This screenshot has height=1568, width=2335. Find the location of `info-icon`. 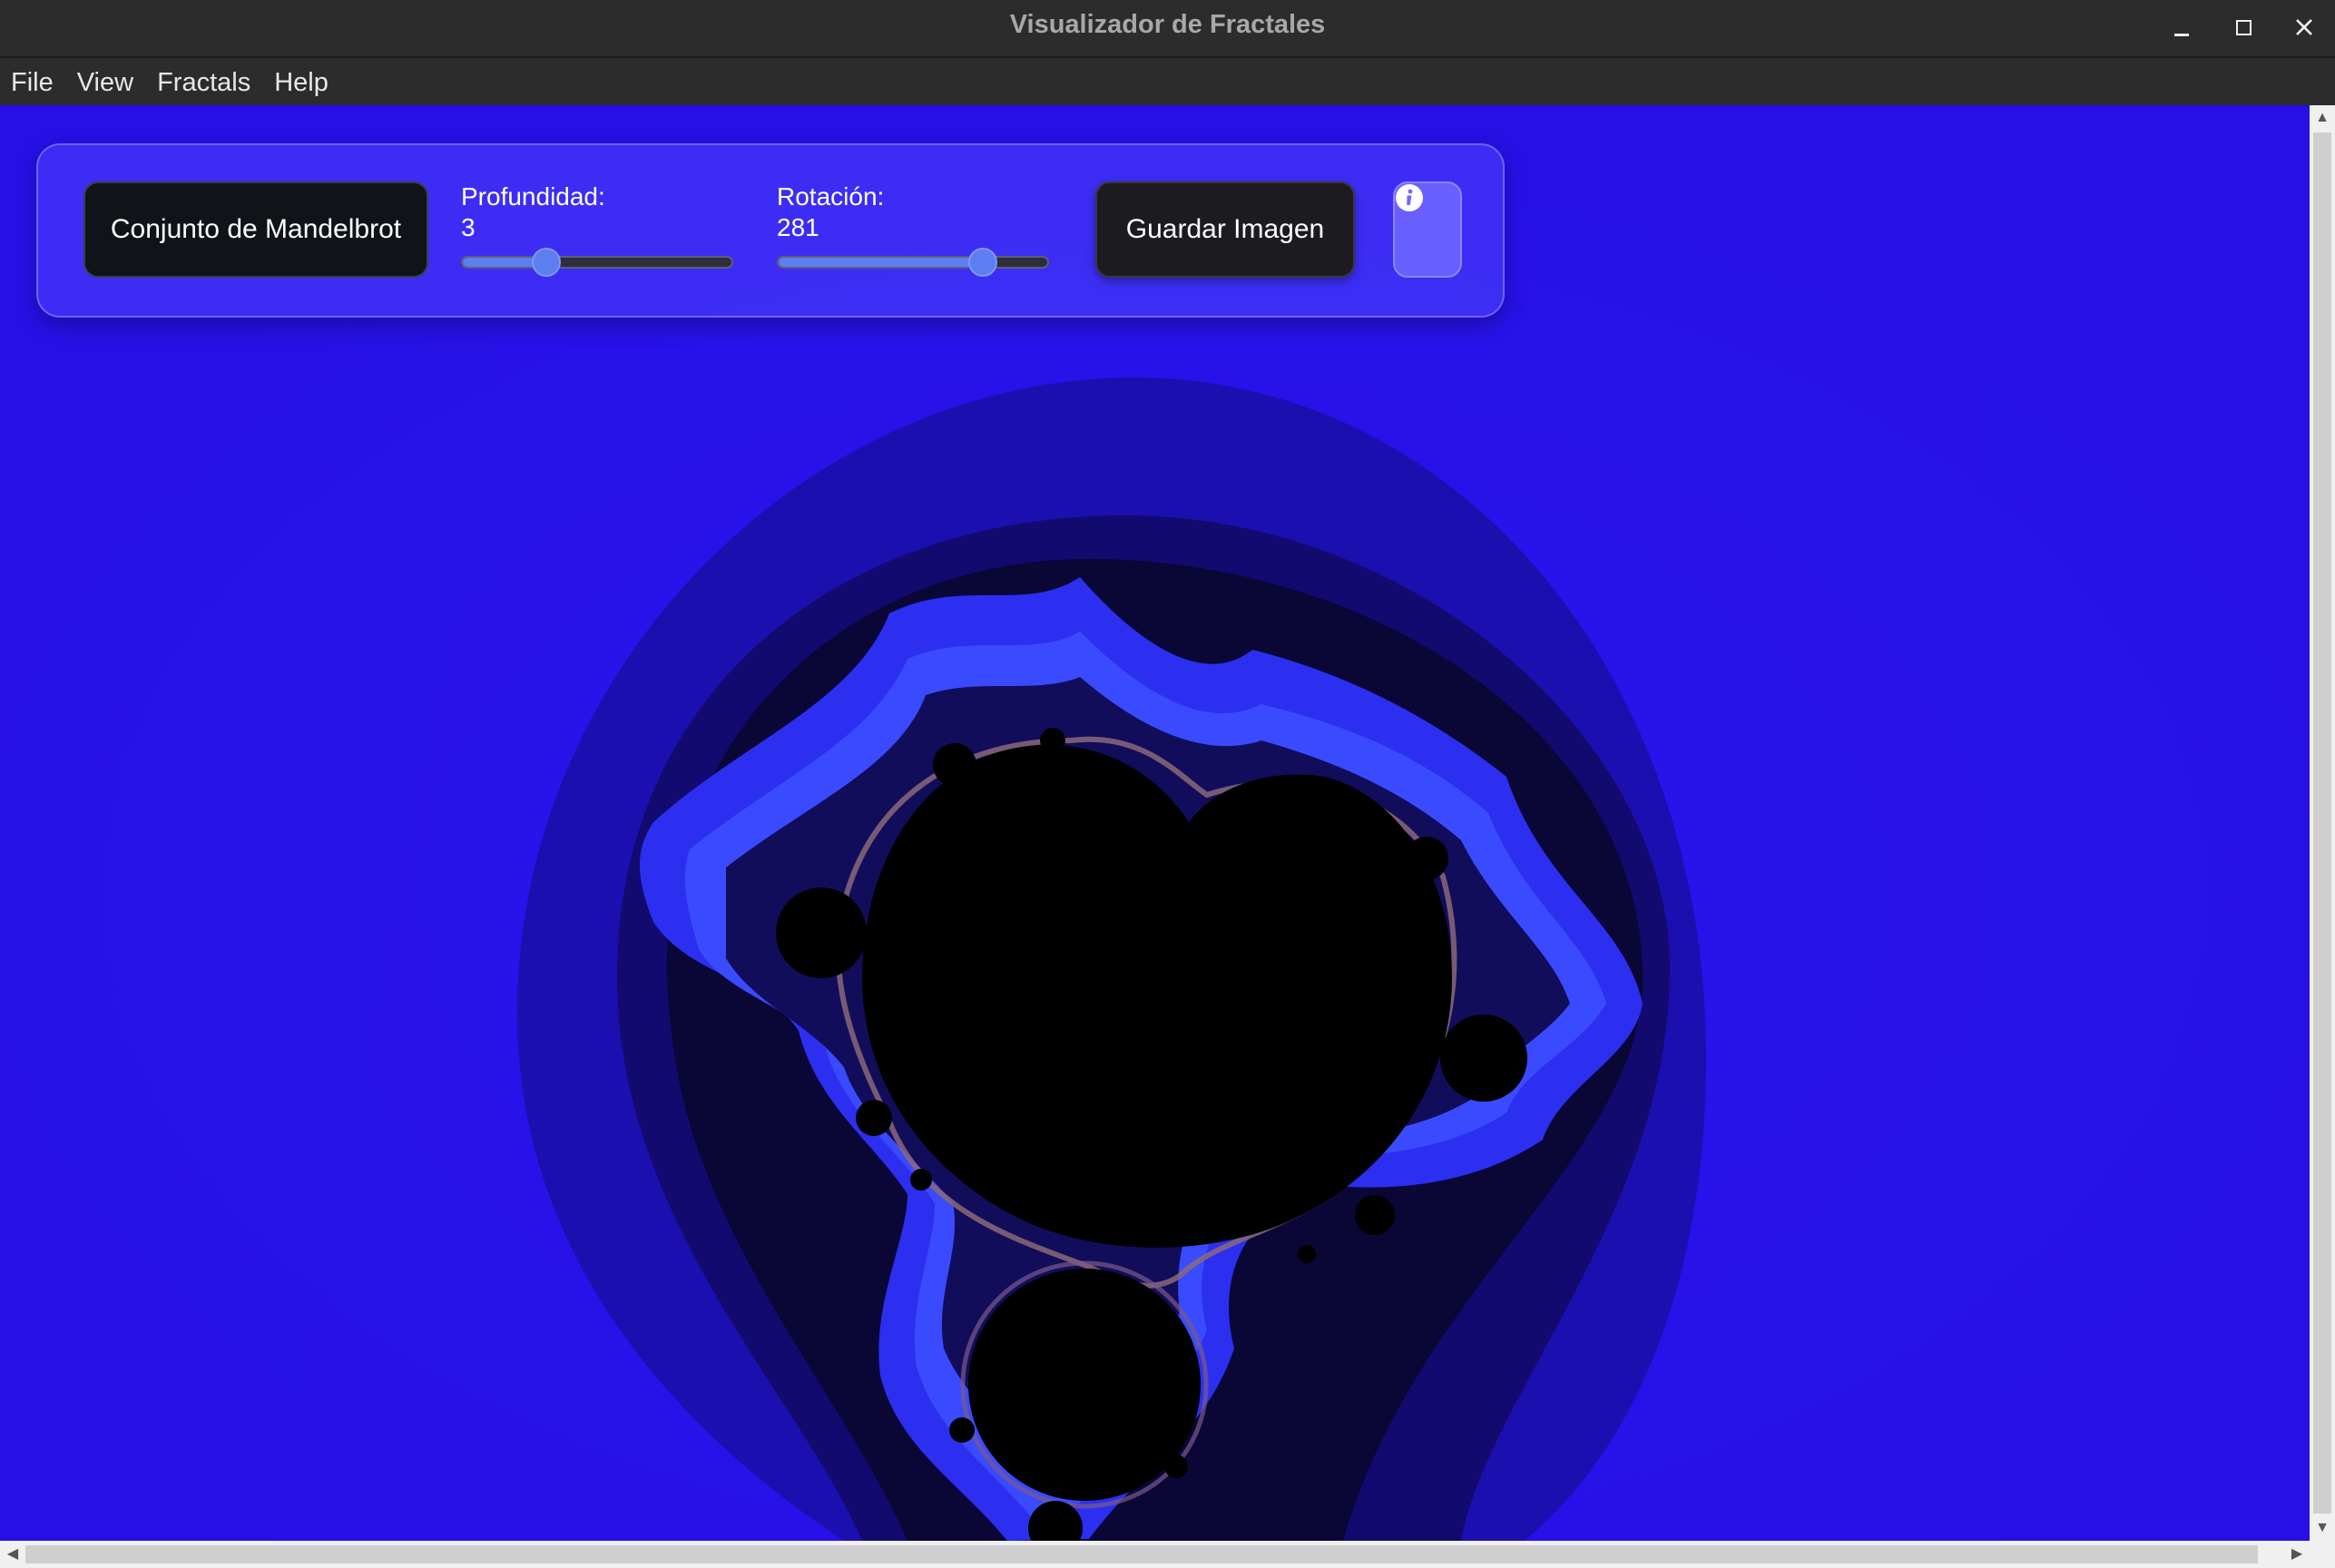

info-icon is located at coordinates (1409, 197).